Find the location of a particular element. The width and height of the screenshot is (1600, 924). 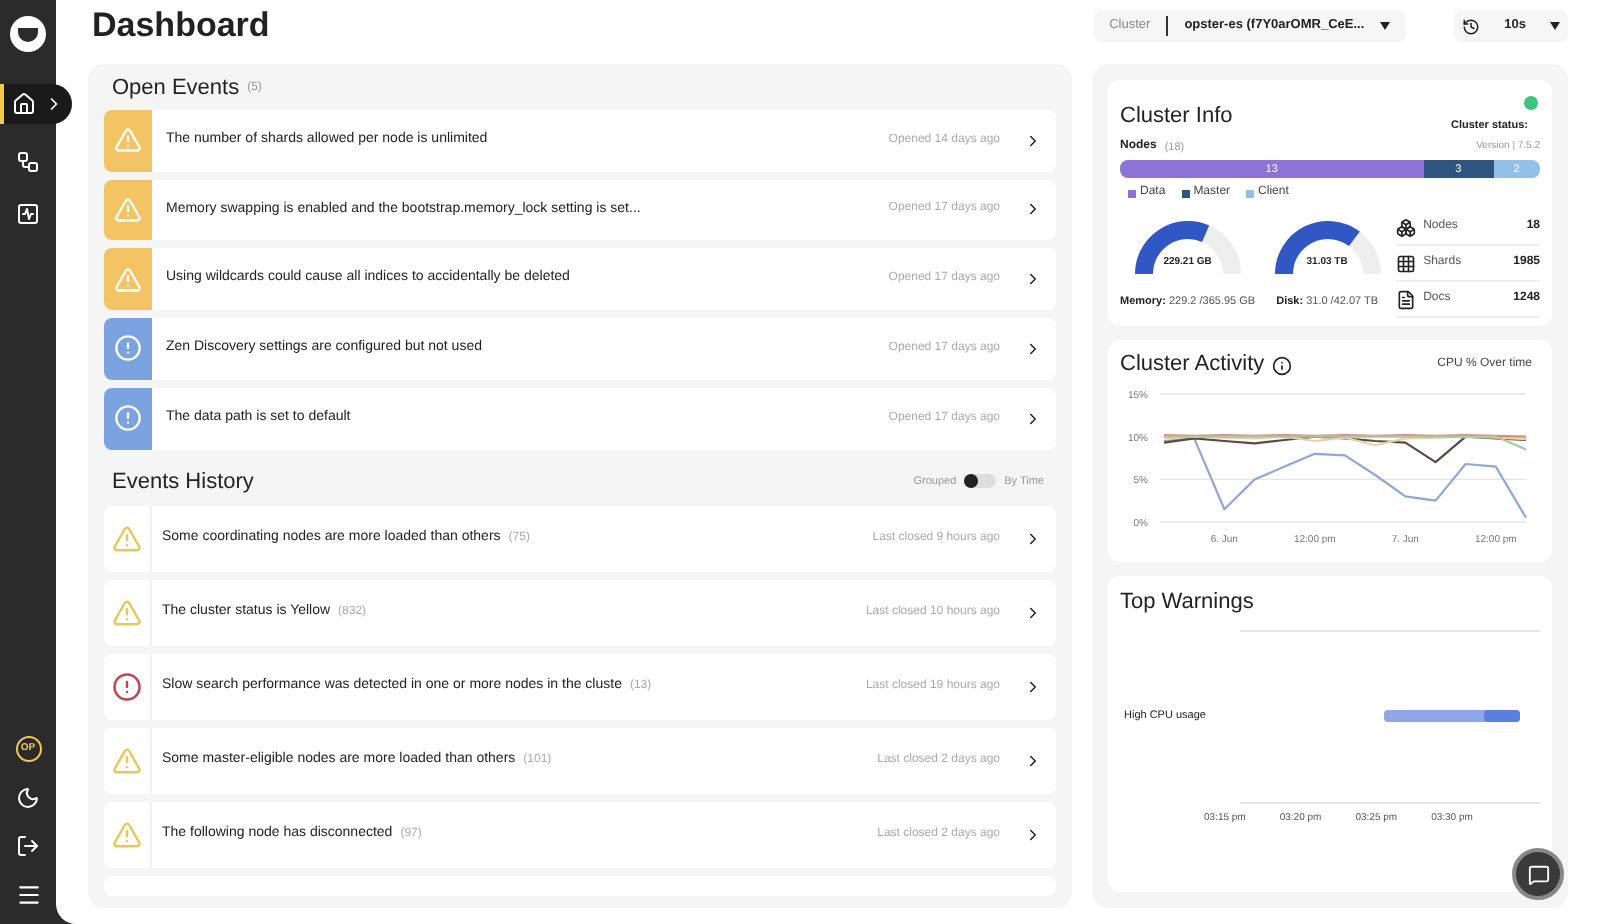

logo-icon is located at coordinates (28, 34).